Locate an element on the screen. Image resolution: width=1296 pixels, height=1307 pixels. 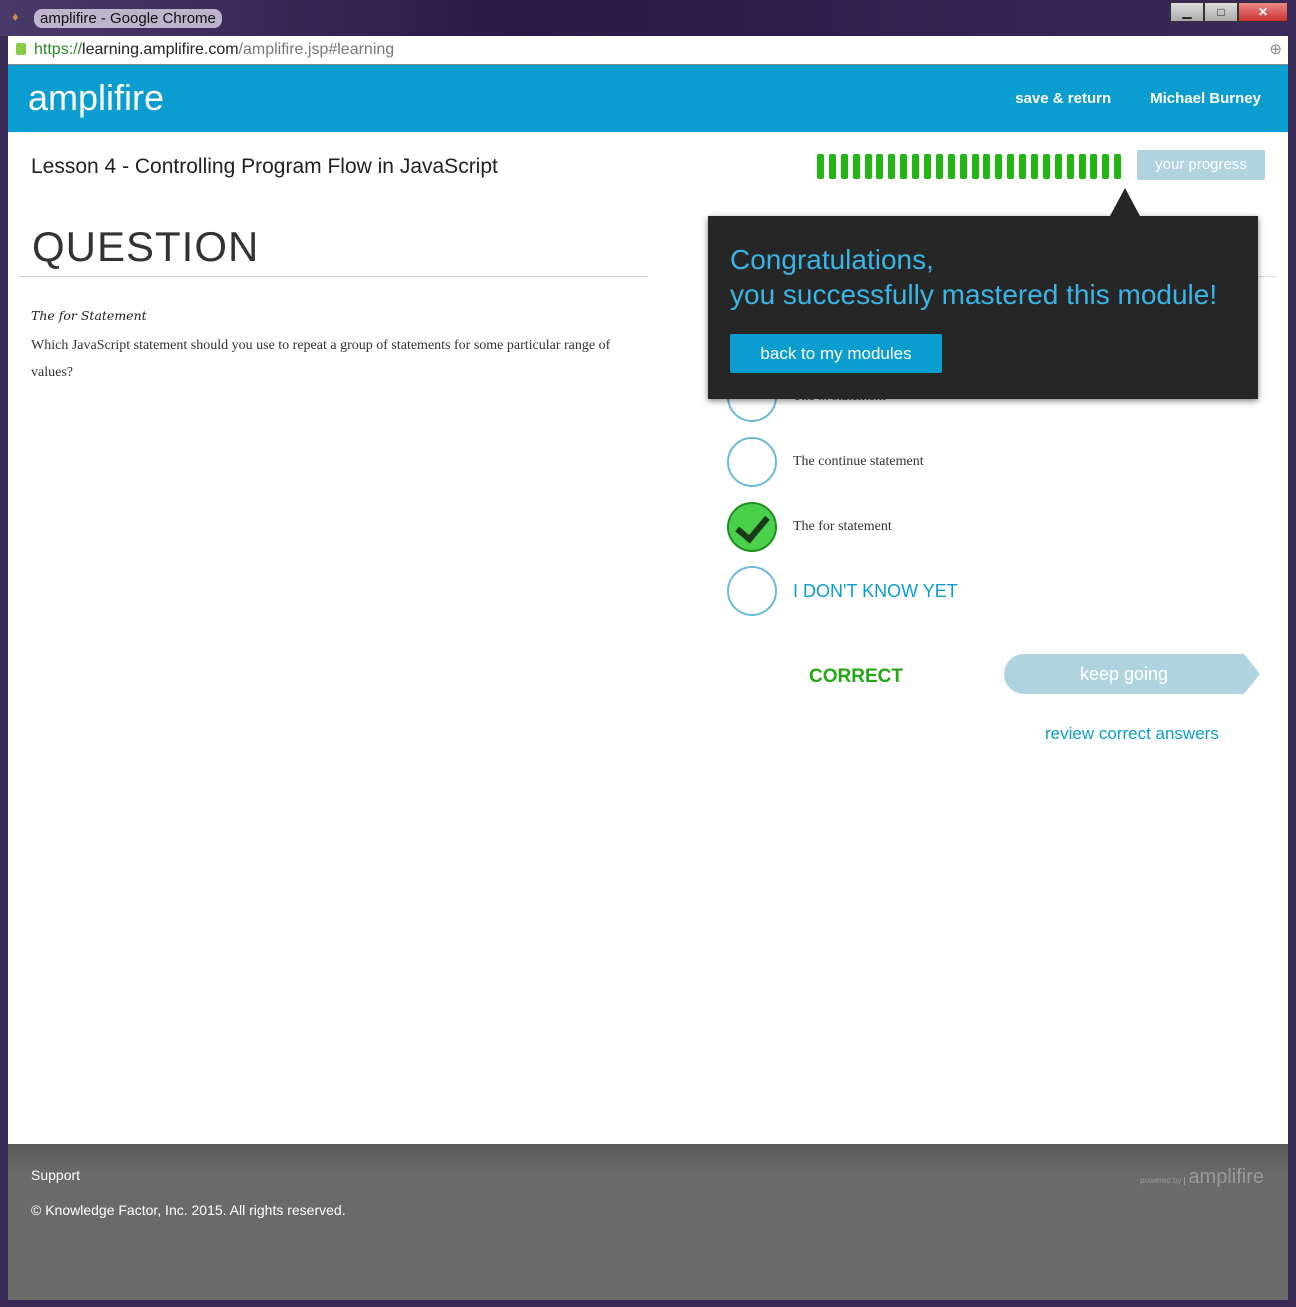
footer-brand: amplifire is located at coordinates (1226, 1177).